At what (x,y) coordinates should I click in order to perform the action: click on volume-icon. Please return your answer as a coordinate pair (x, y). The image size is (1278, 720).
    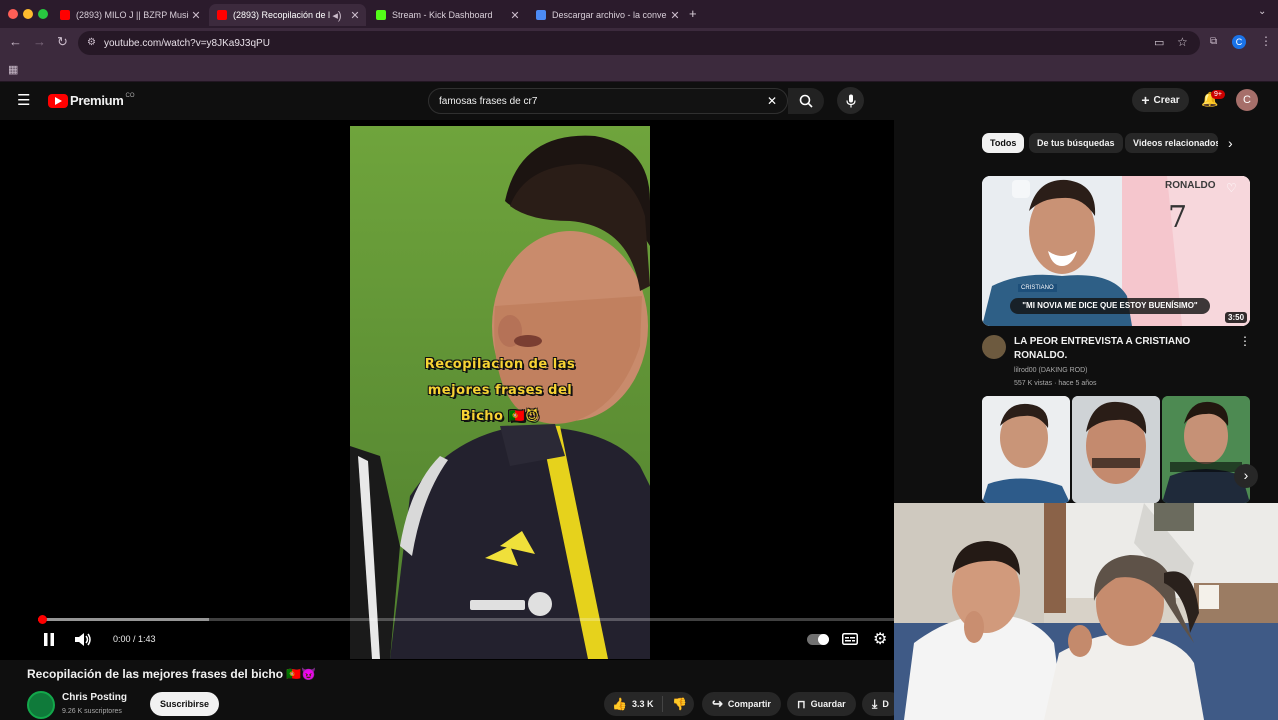
    Looking at the image, I should click on (83, 639).